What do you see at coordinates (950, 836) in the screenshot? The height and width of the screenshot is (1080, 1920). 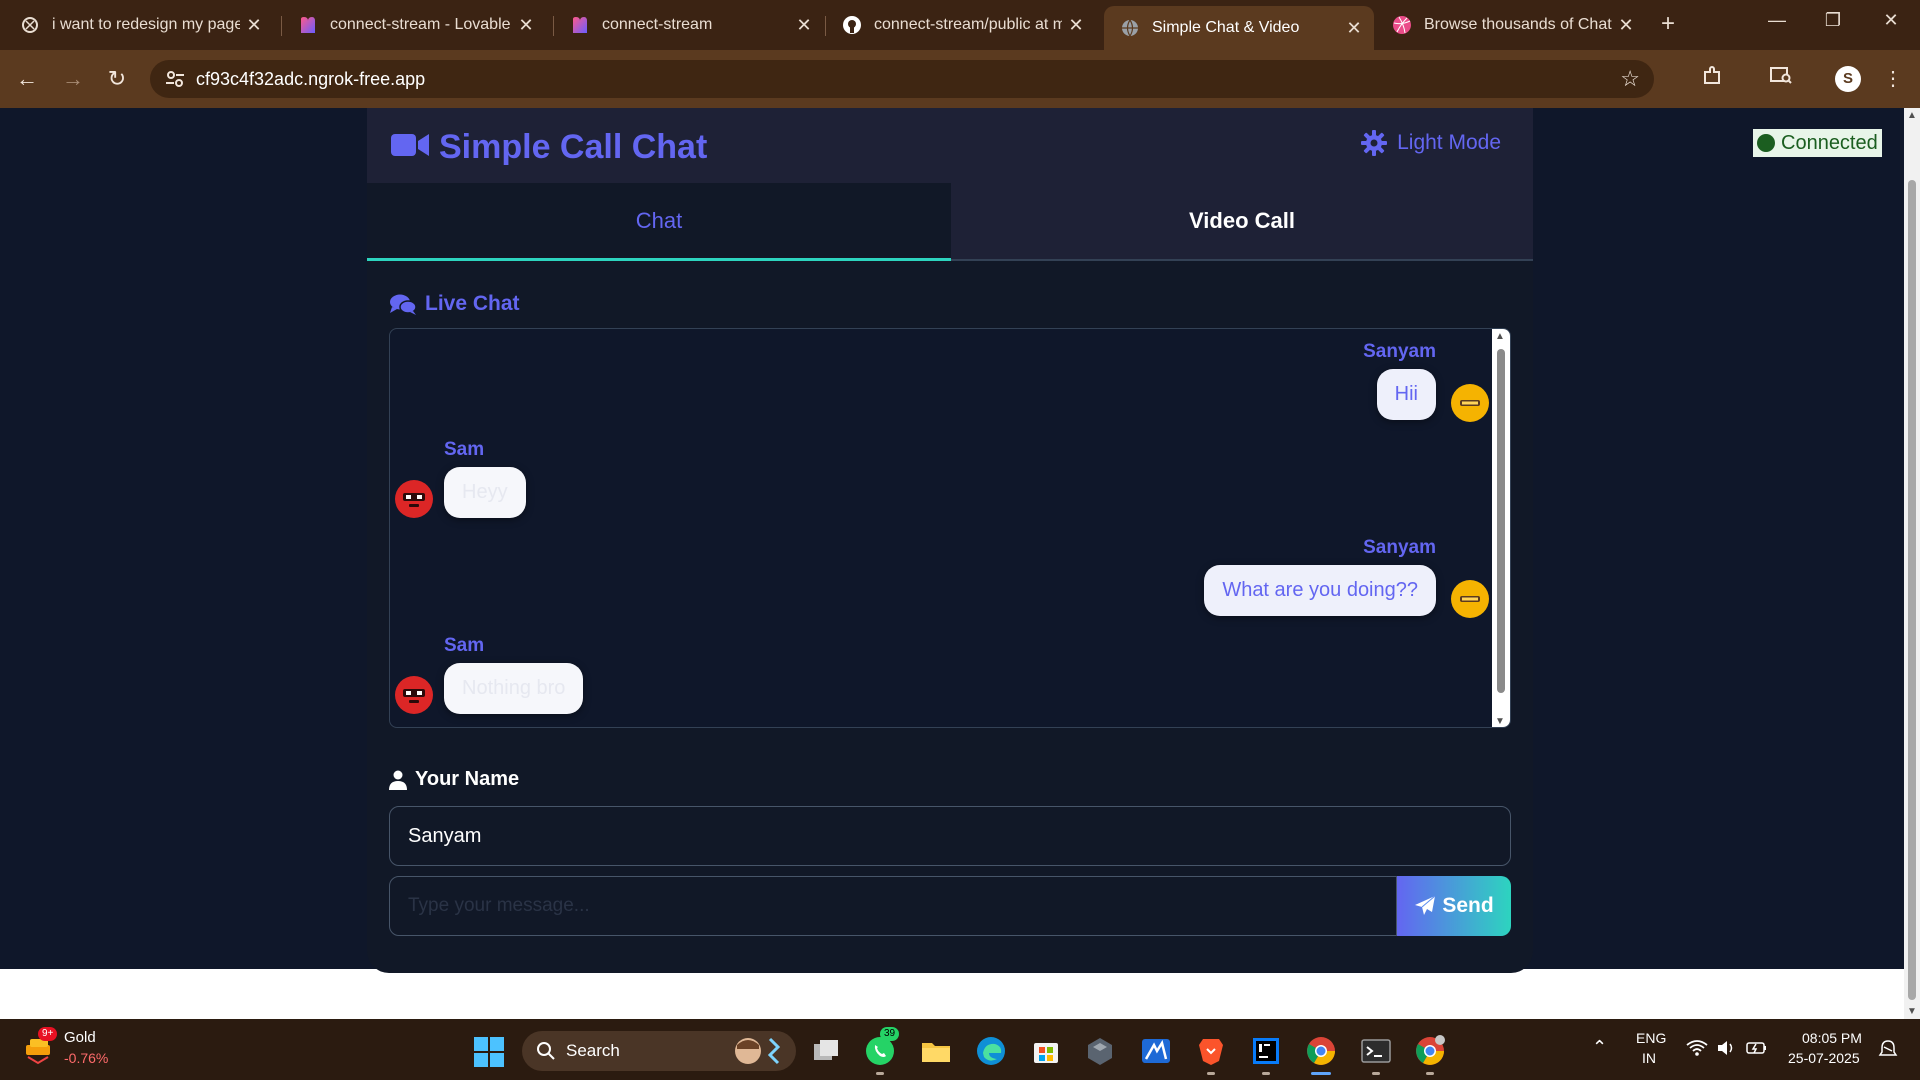 I see `name-input: Sanyam` at bounding box center [950, 836].